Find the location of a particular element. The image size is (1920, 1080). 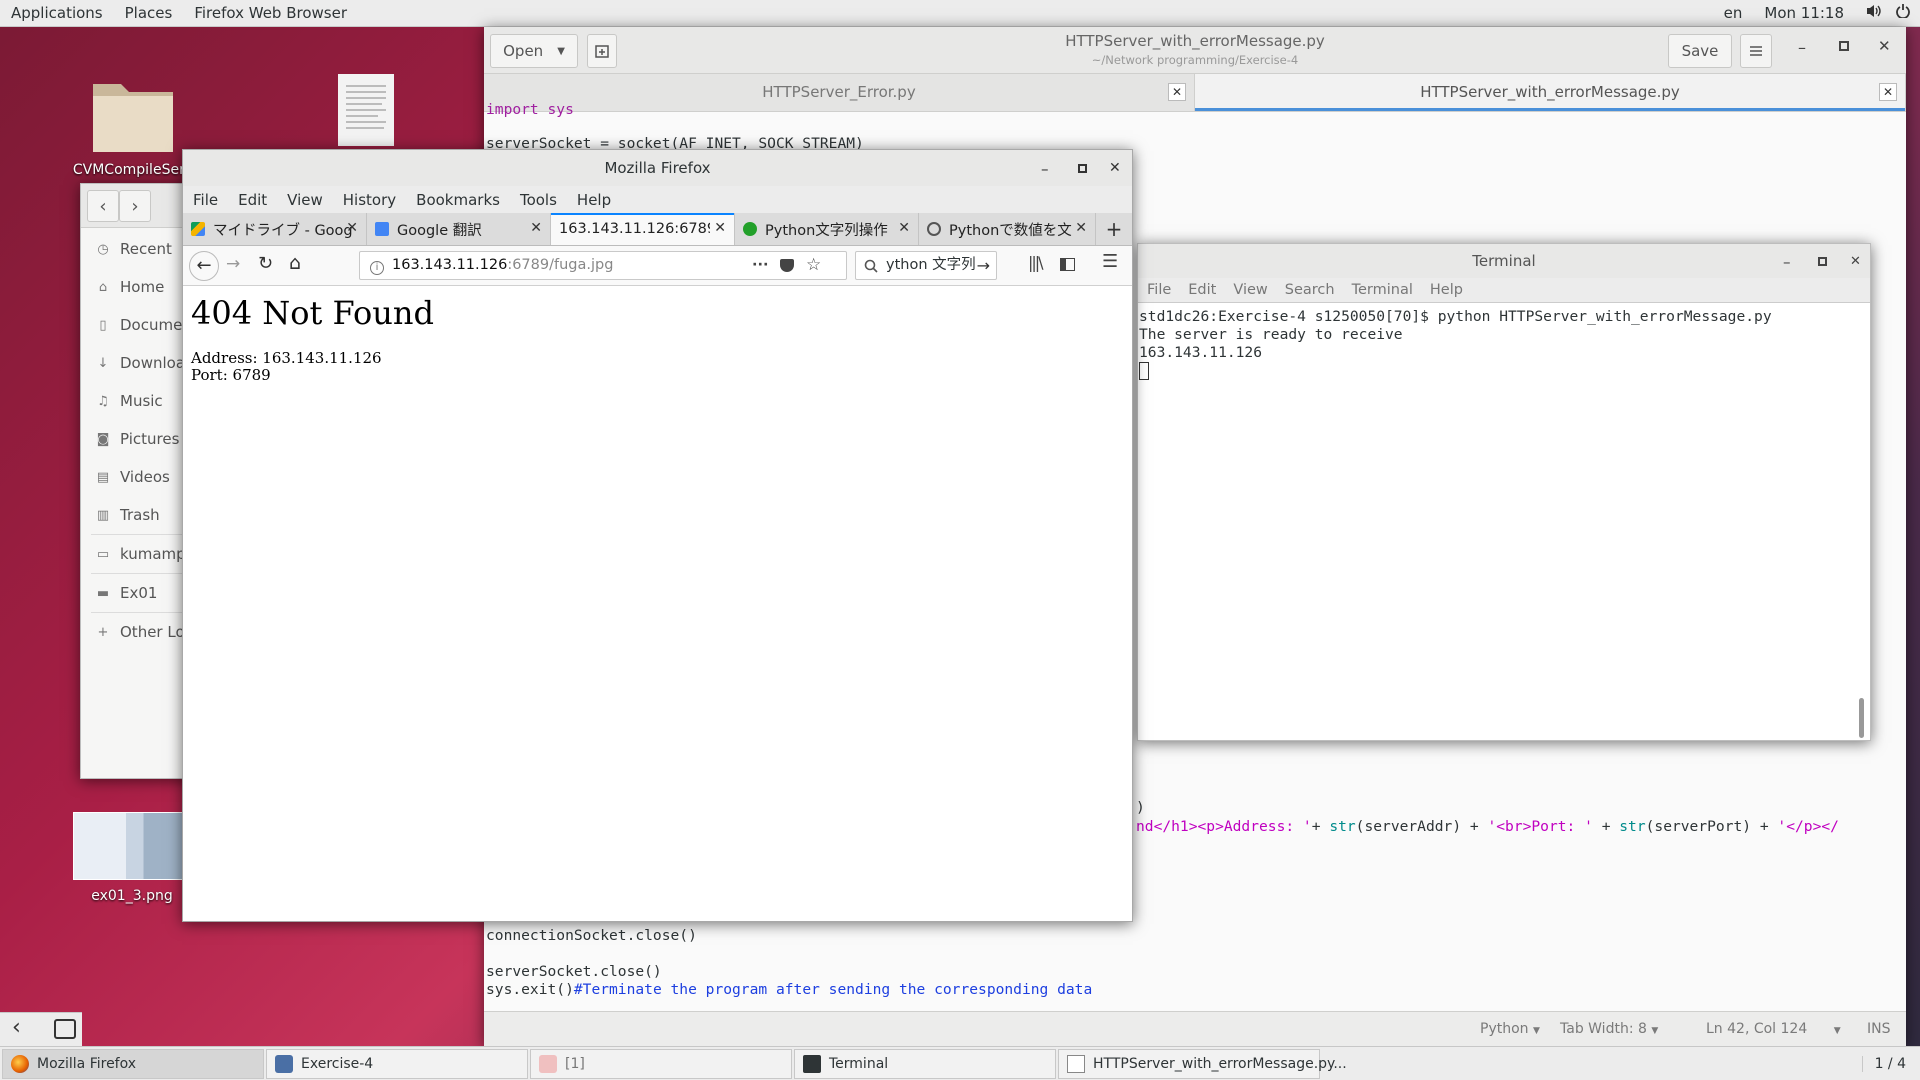

hamburger-icon: ☰ is located at coordinates (1110, 261).